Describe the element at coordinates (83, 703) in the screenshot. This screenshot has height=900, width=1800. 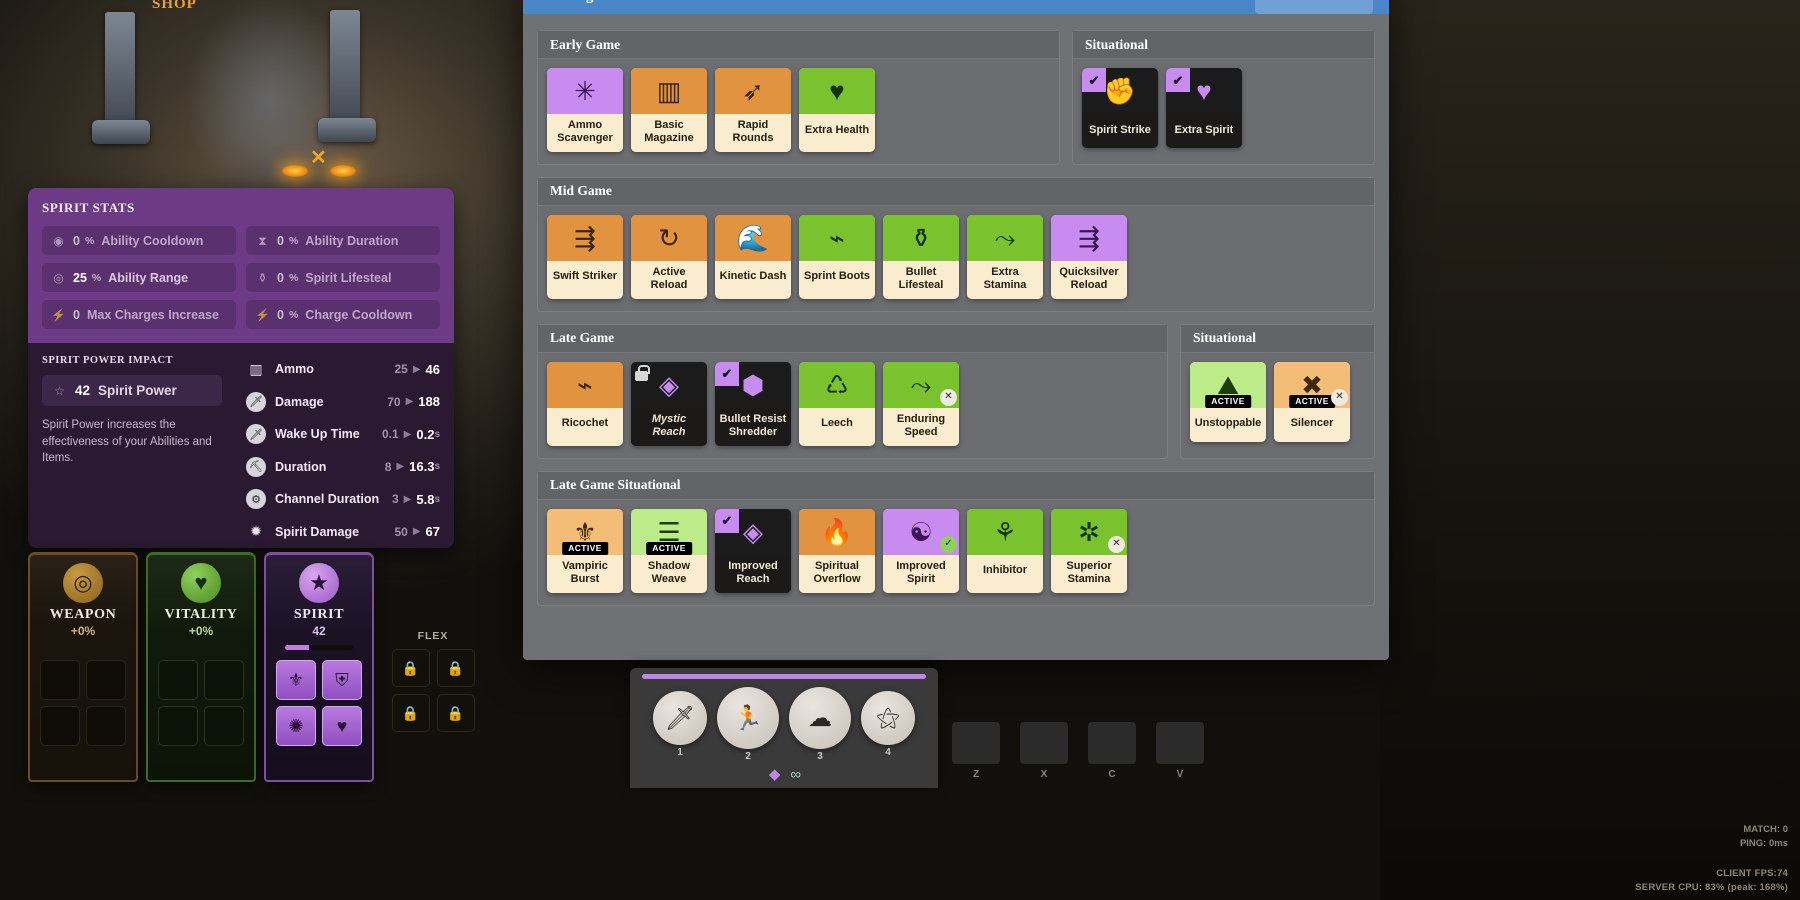
I see `category-slots` at that location.